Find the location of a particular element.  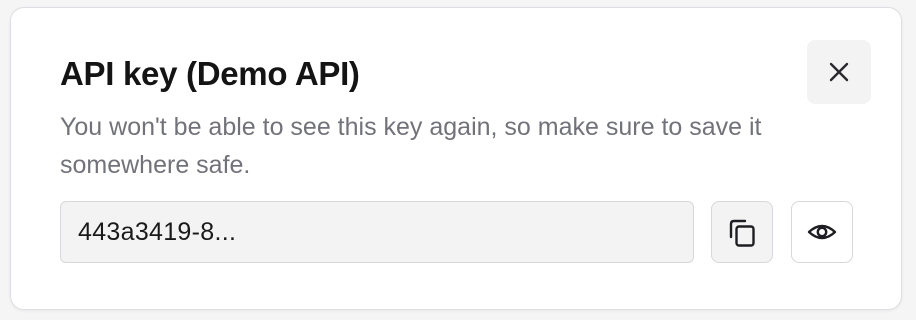

copy-button is located at coordinates (742, 232).